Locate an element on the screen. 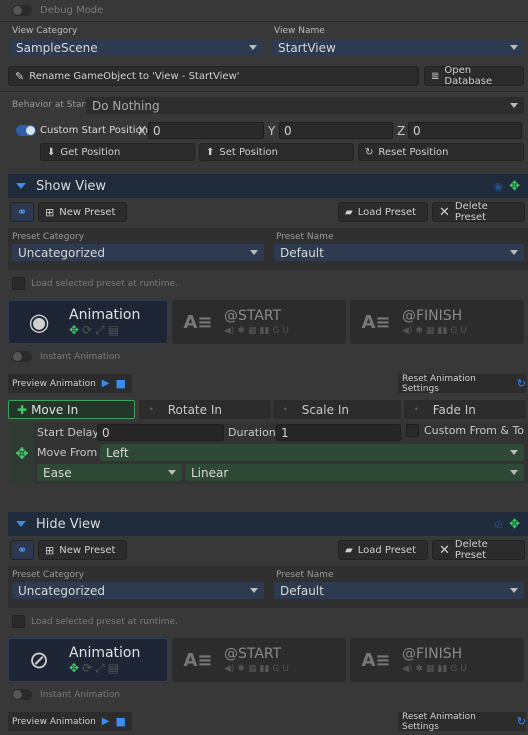  ease-type-dropdown: Linear is located at coordinates (354, 472).